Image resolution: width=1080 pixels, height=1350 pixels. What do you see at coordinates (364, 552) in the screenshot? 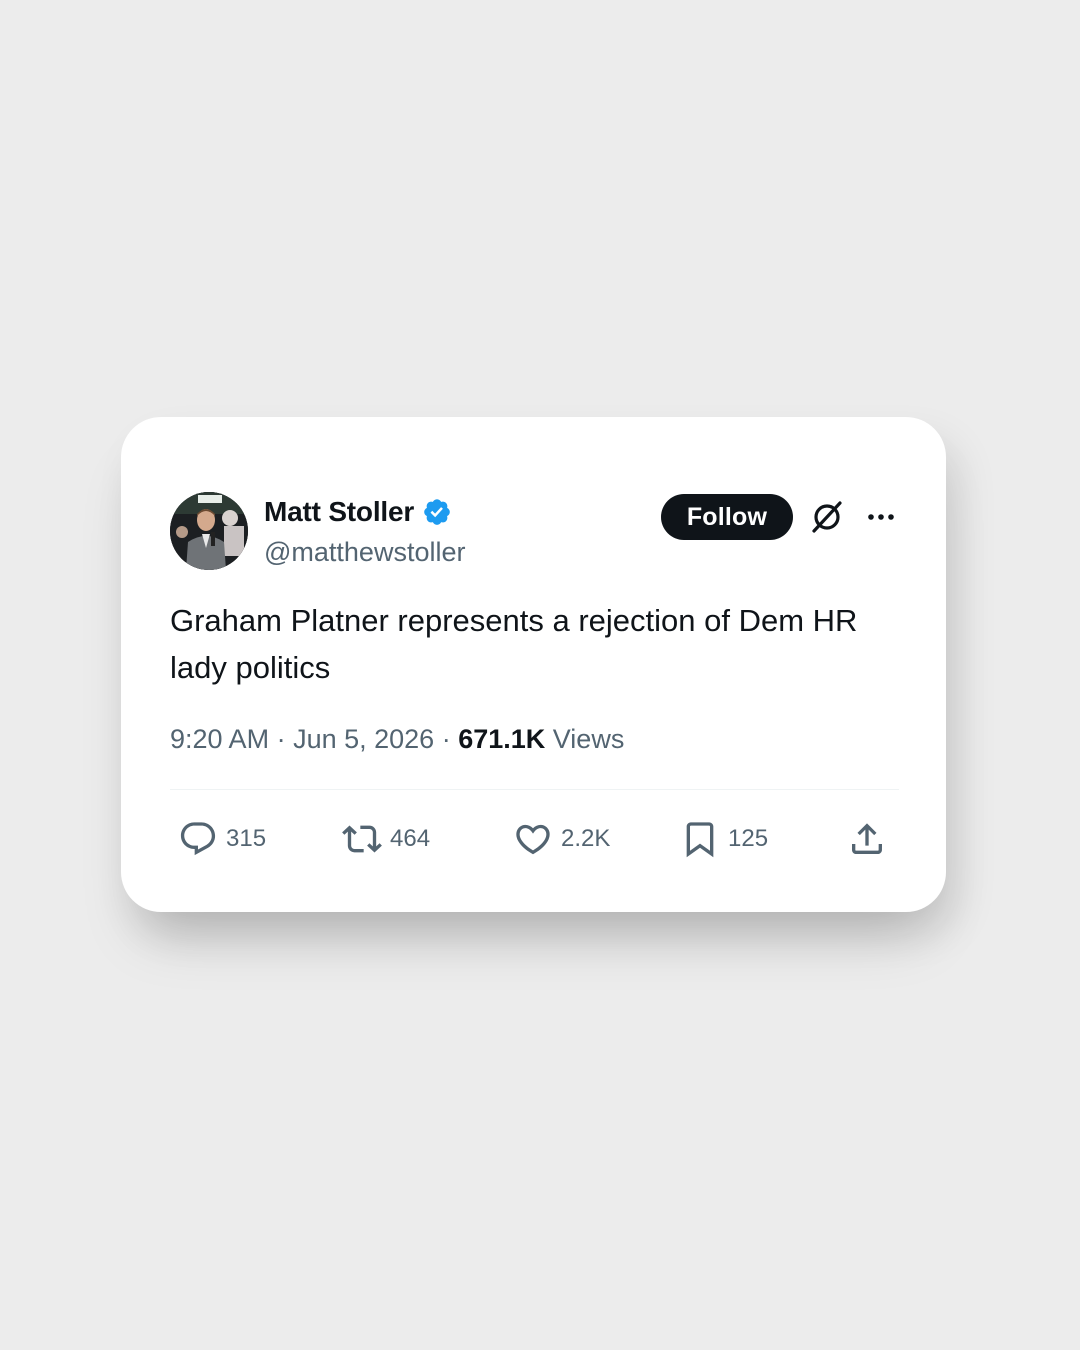
I see `handle: @matthewstoller` at bounding box center [364, 552].